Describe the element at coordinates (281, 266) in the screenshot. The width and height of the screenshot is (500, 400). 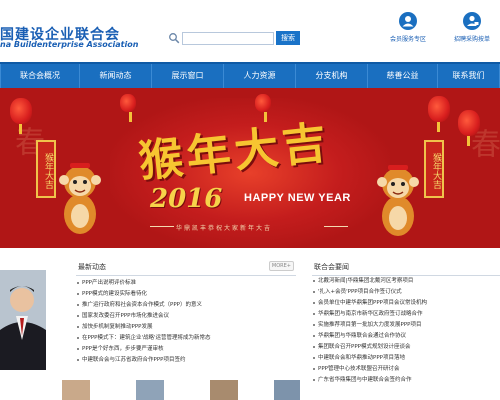
I see `more-button: MORE+` at that location.